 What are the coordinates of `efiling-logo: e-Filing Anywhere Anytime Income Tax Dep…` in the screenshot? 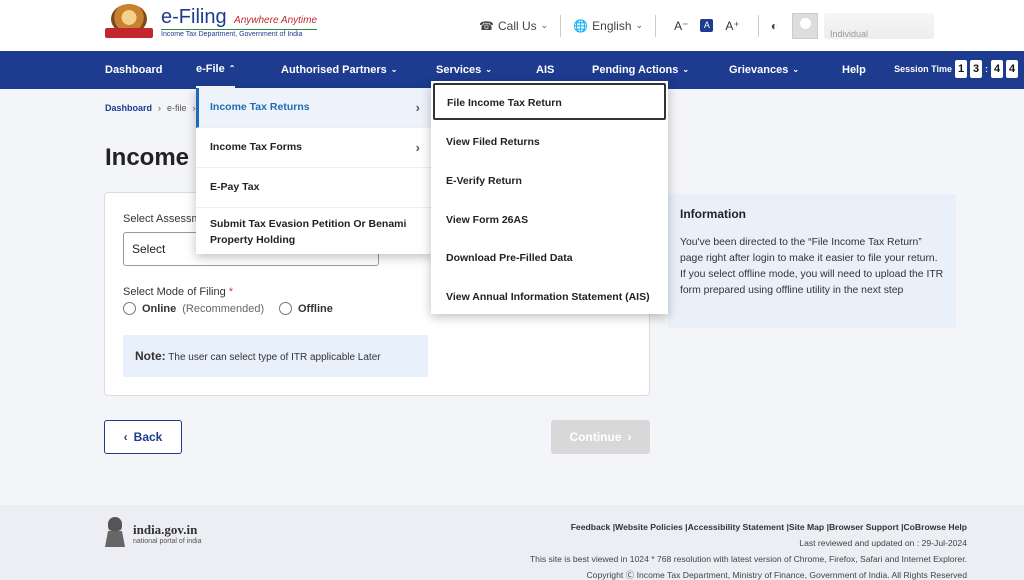 It's located at (211, 22).